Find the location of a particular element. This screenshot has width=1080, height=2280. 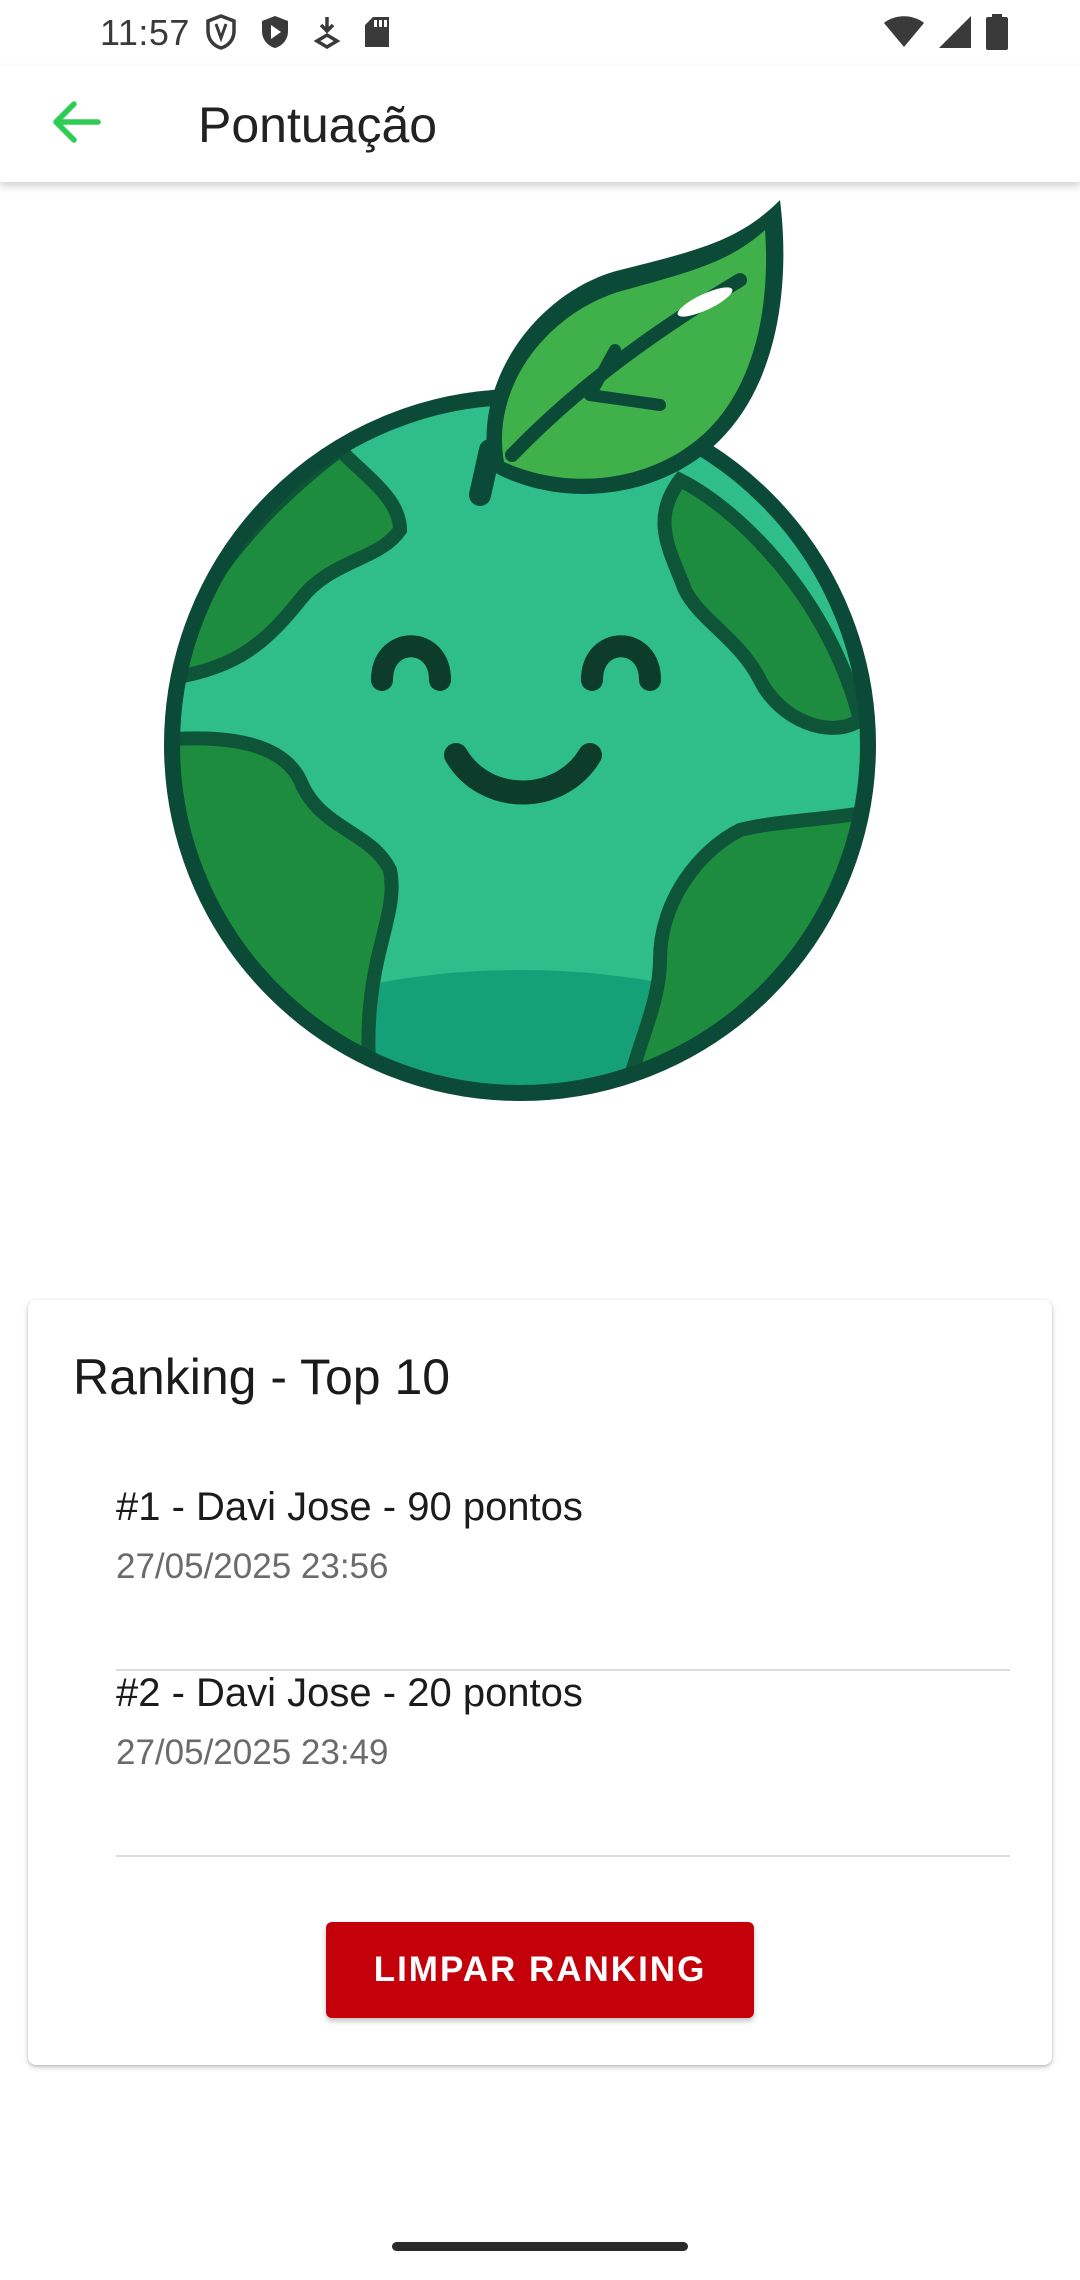

status-time: 11:57 is located at coordinates (145, 32).